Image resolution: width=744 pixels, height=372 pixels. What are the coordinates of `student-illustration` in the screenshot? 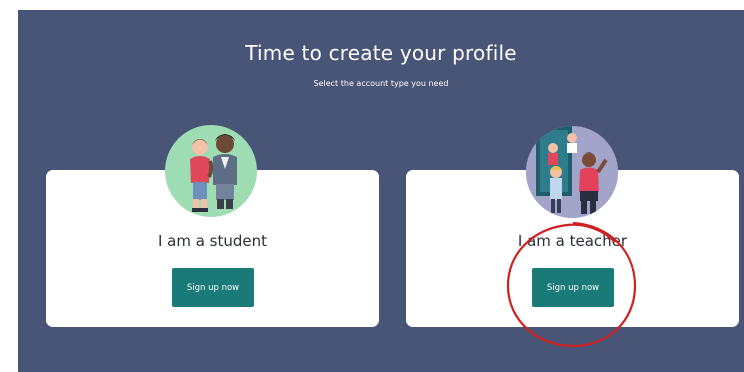 It's located at (211, 171).